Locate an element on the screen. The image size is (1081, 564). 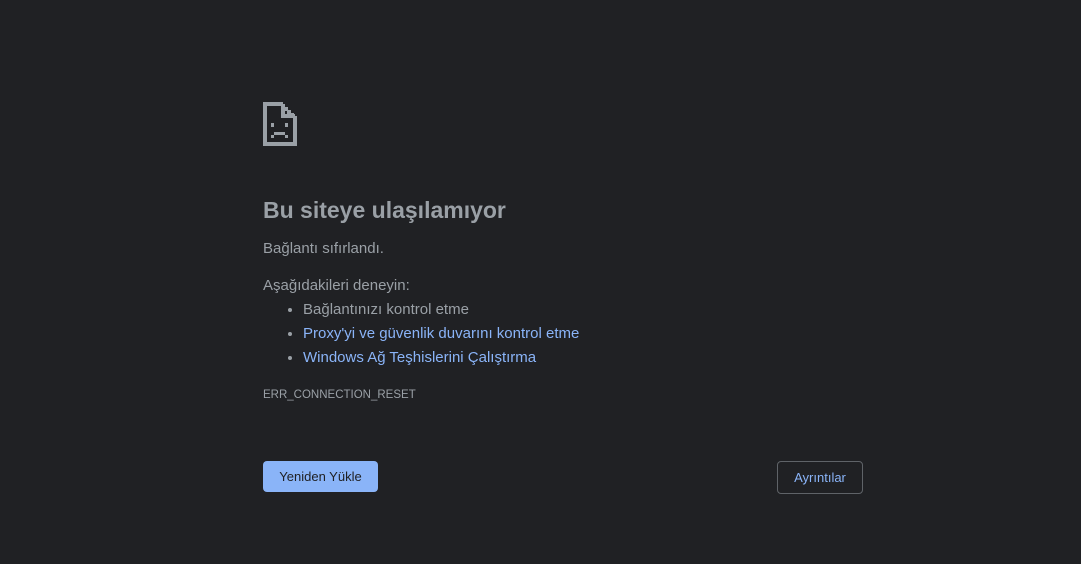
suggestion-run-diagnostics: Windows Ağ Teşhislerini Çalıştırma is located at coordinates (583, 358).